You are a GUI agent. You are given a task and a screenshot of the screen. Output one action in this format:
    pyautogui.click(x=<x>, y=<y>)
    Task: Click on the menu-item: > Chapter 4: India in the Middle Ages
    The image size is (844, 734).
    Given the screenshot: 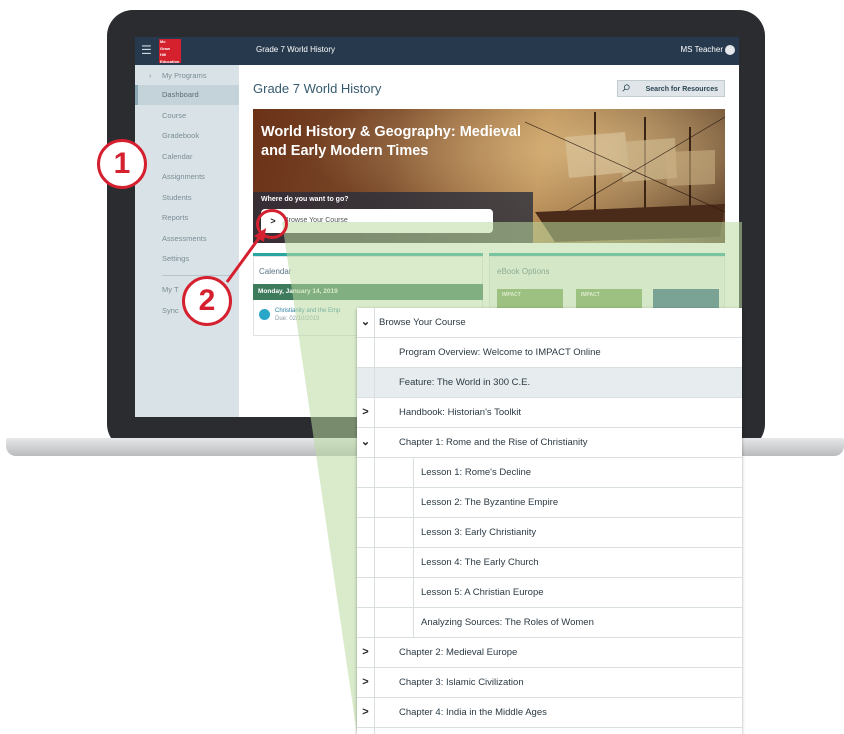 What is the action you would take?
    pyautogui.click(x=549, y=713)
    